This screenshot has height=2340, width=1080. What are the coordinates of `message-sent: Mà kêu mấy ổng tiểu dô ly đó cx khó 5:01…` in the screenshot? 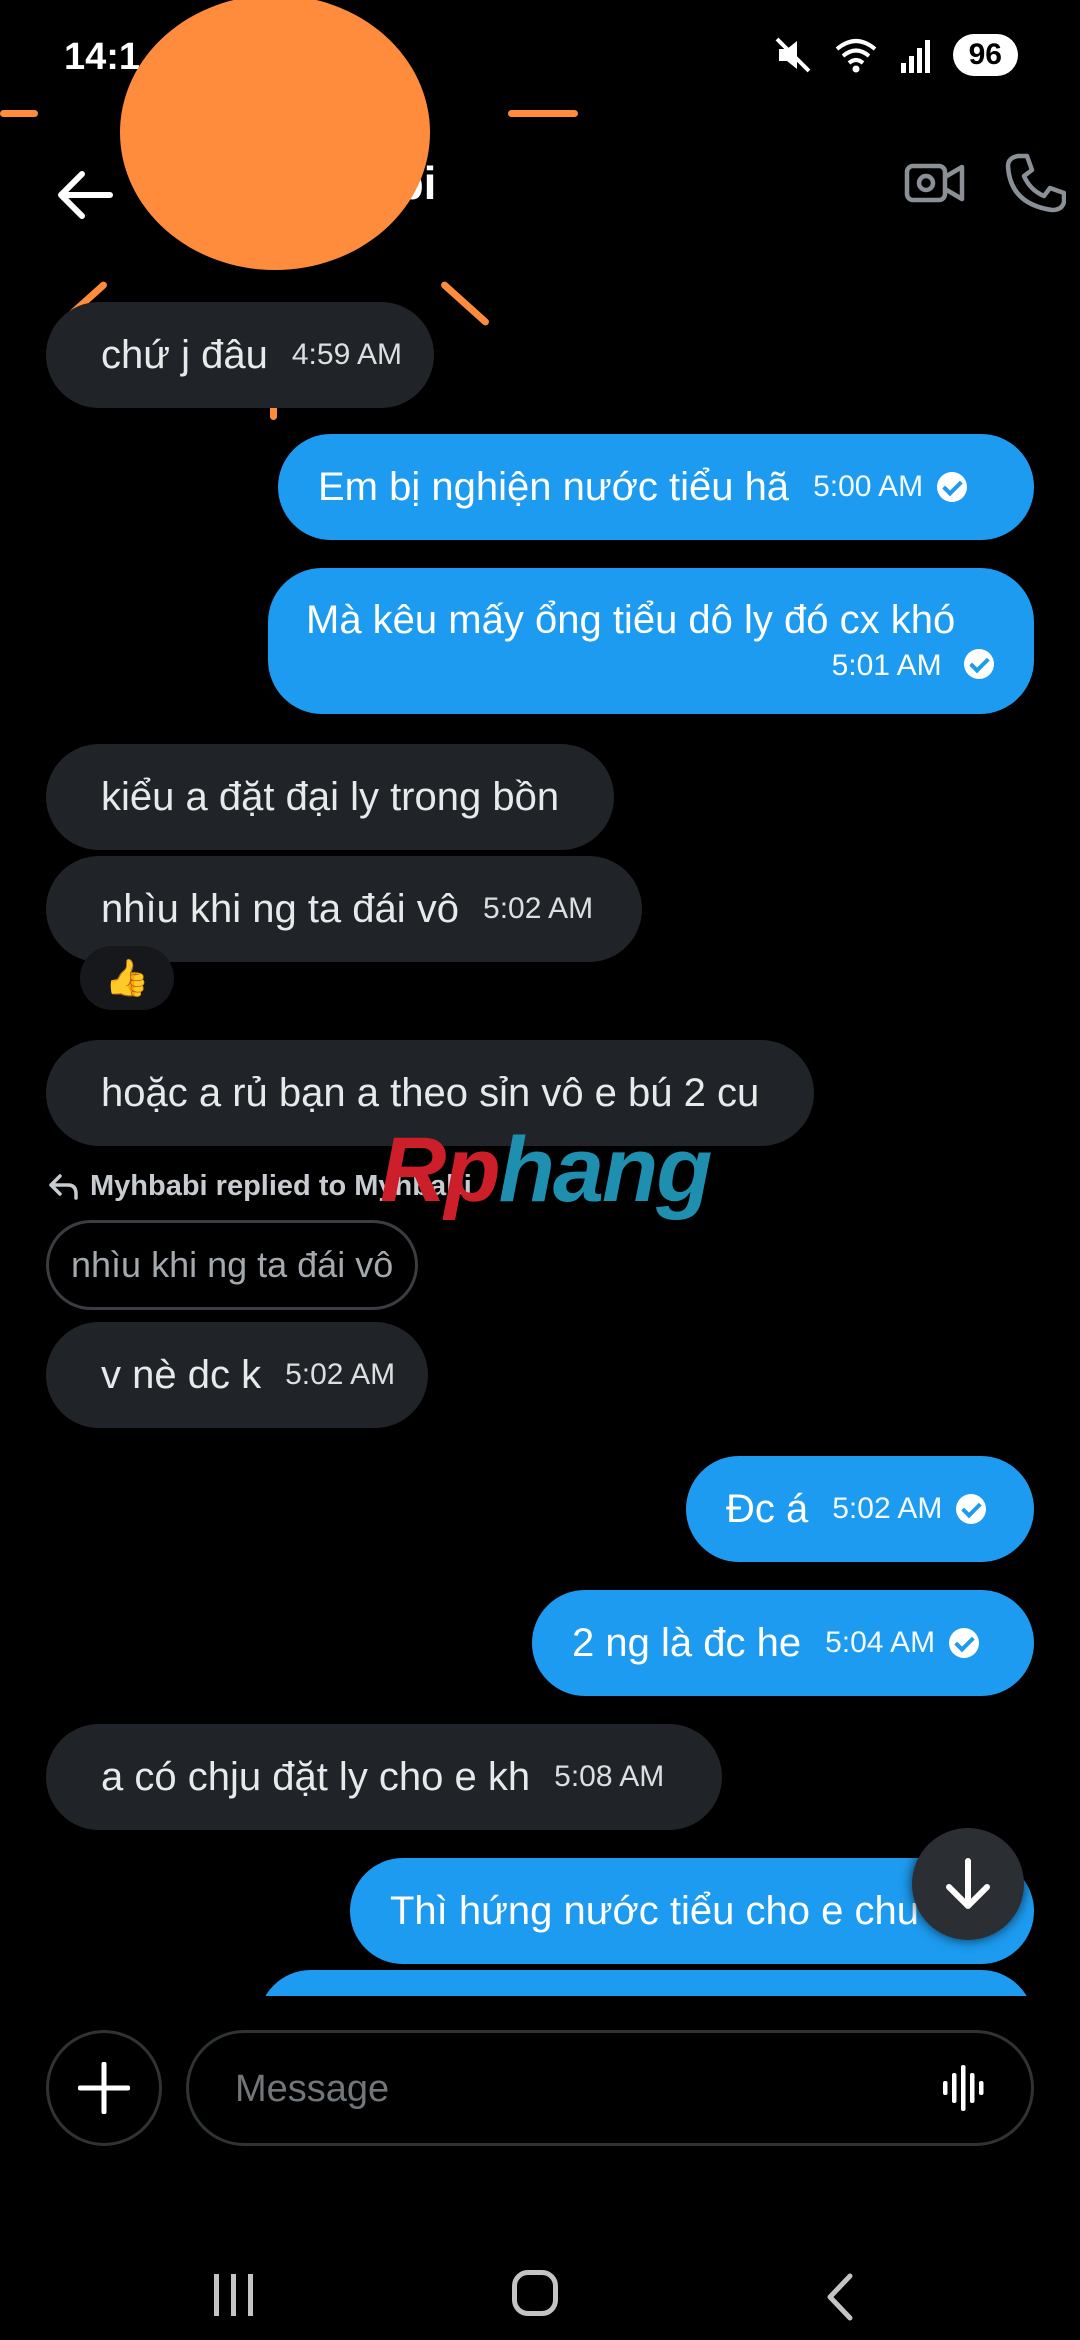 It's located at (651, 641).